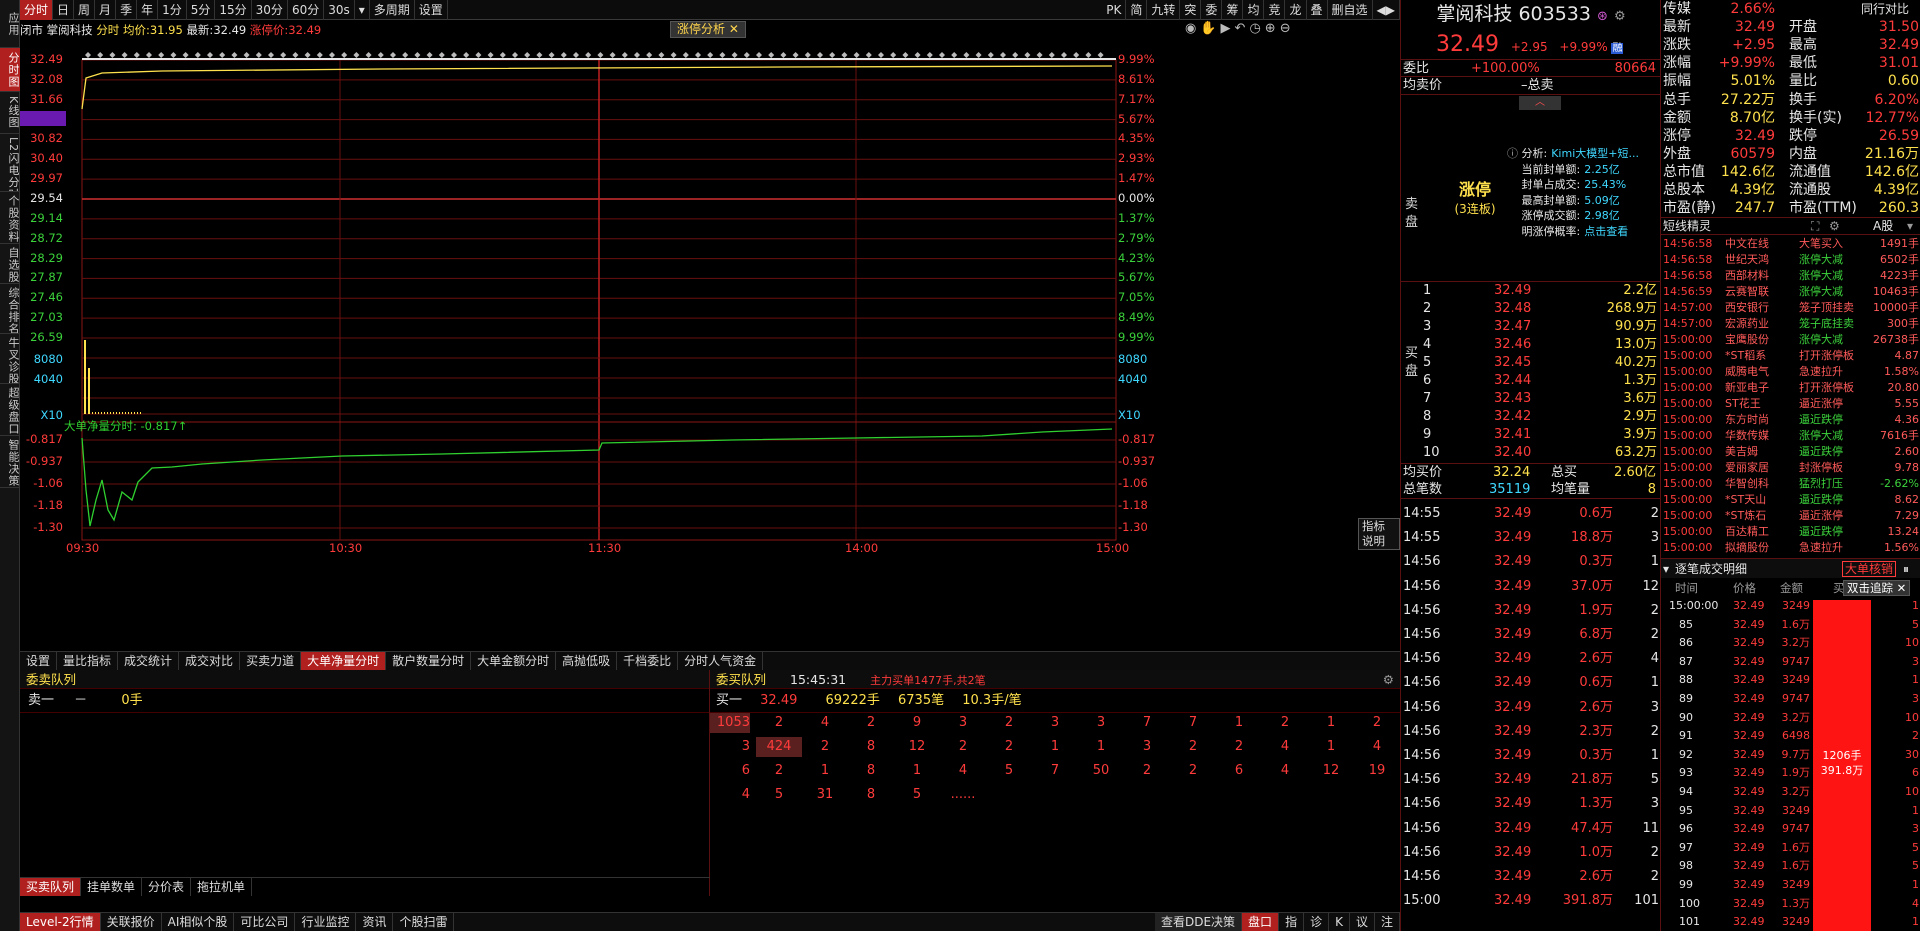  What do you see at coordinates (1362, 922) in the screenshot?
I see `dock-tab-4: 议` at bounding box center [1362, 922].